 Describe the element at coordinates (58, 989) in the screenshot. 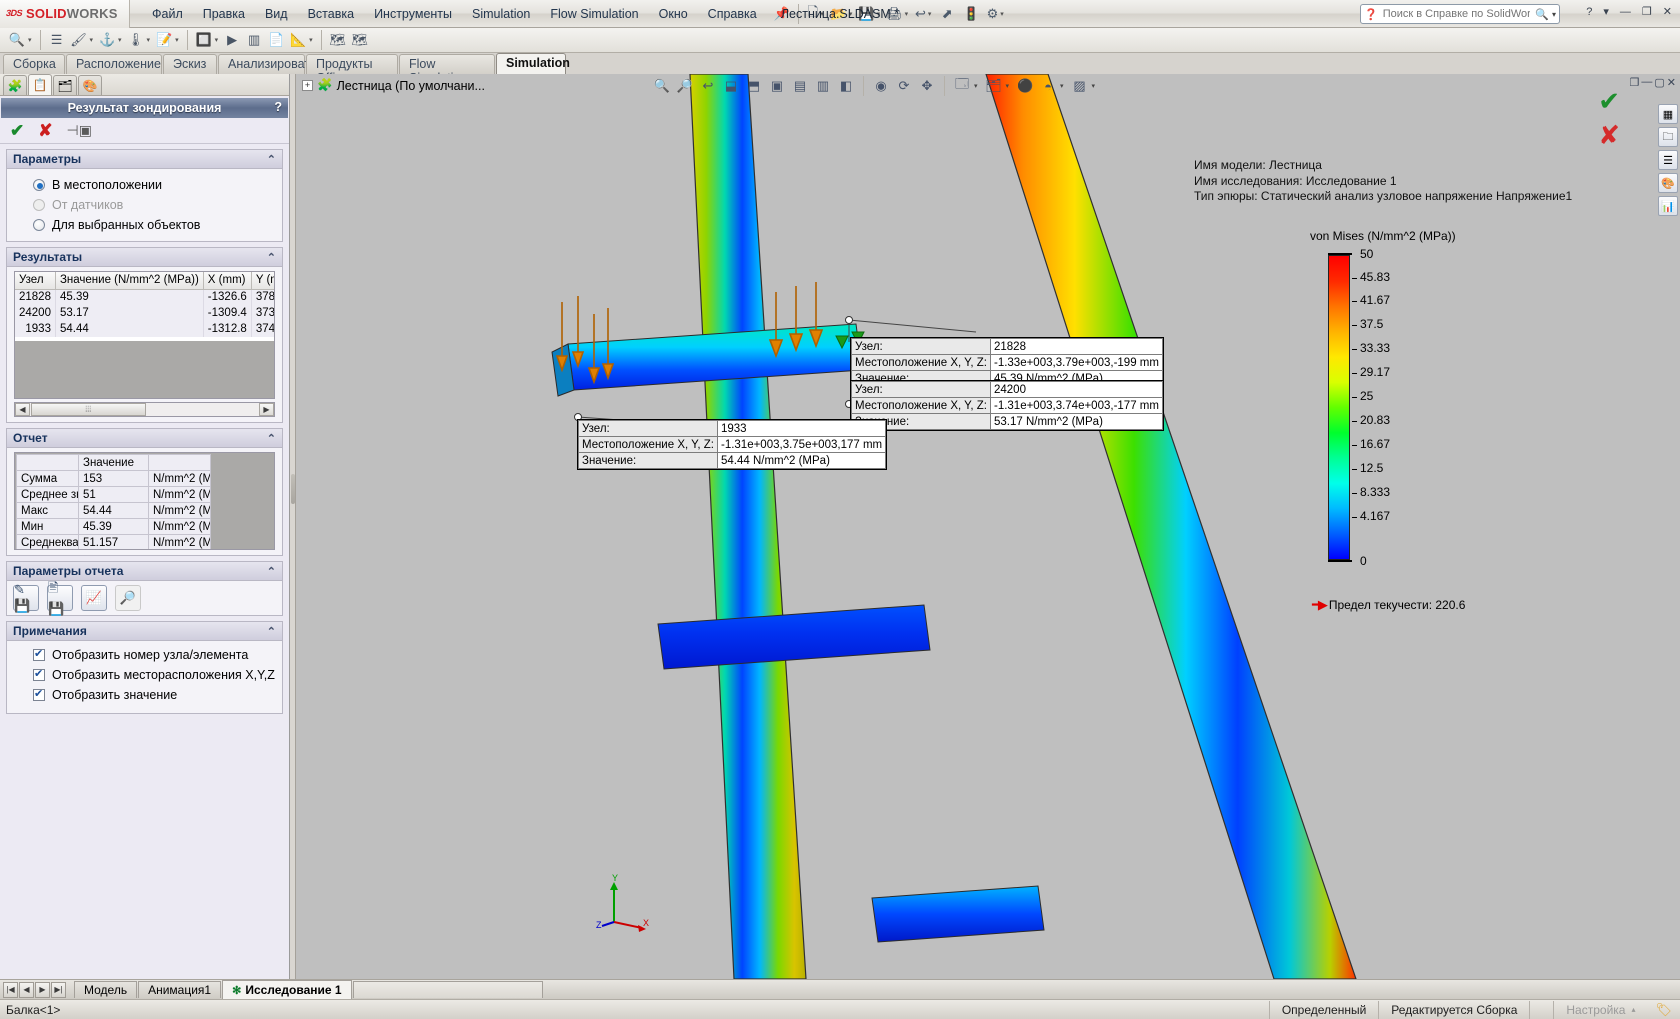

I see `nav-last-tab-button: ▶|` at that location.